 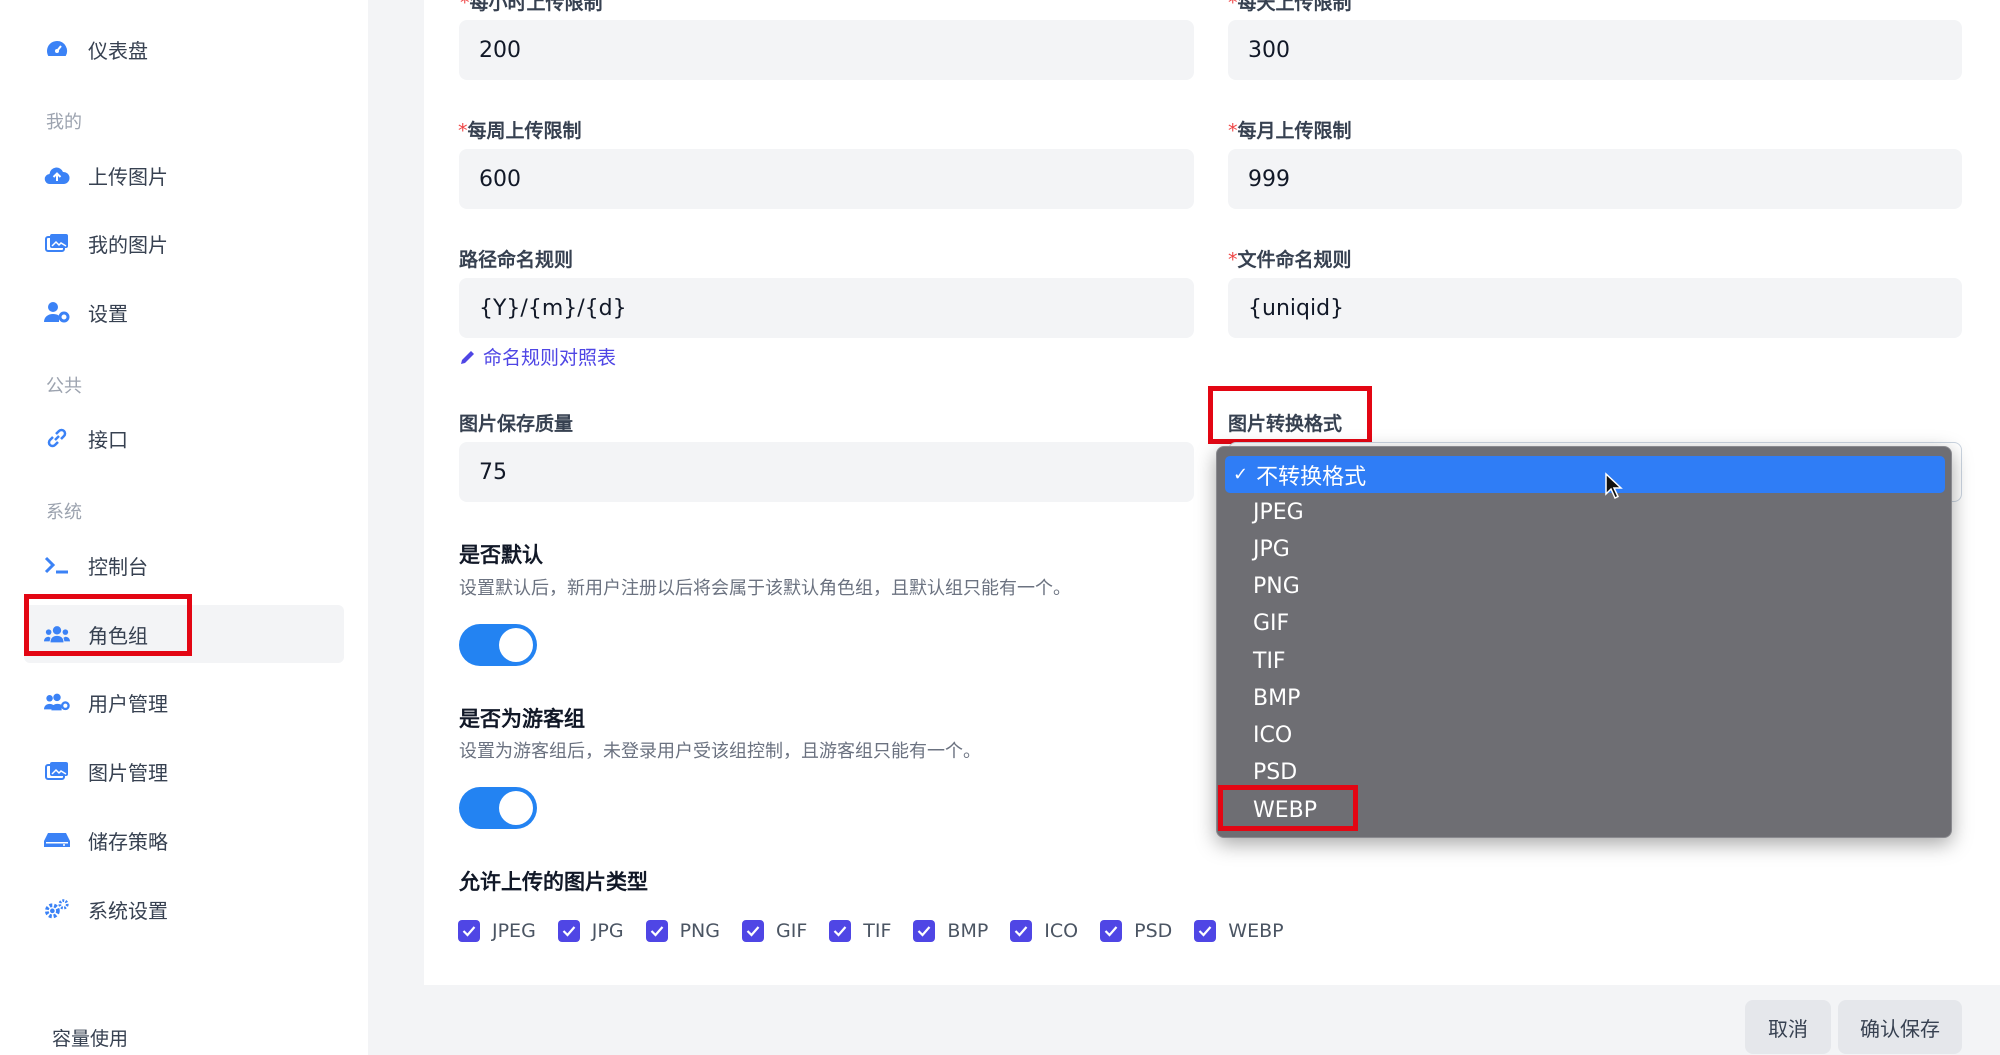 What do you see at coordinates (128, 244) in the screenshot?
I see `sidebar-item-label: 我的图片` at bounding box center [128, 244].